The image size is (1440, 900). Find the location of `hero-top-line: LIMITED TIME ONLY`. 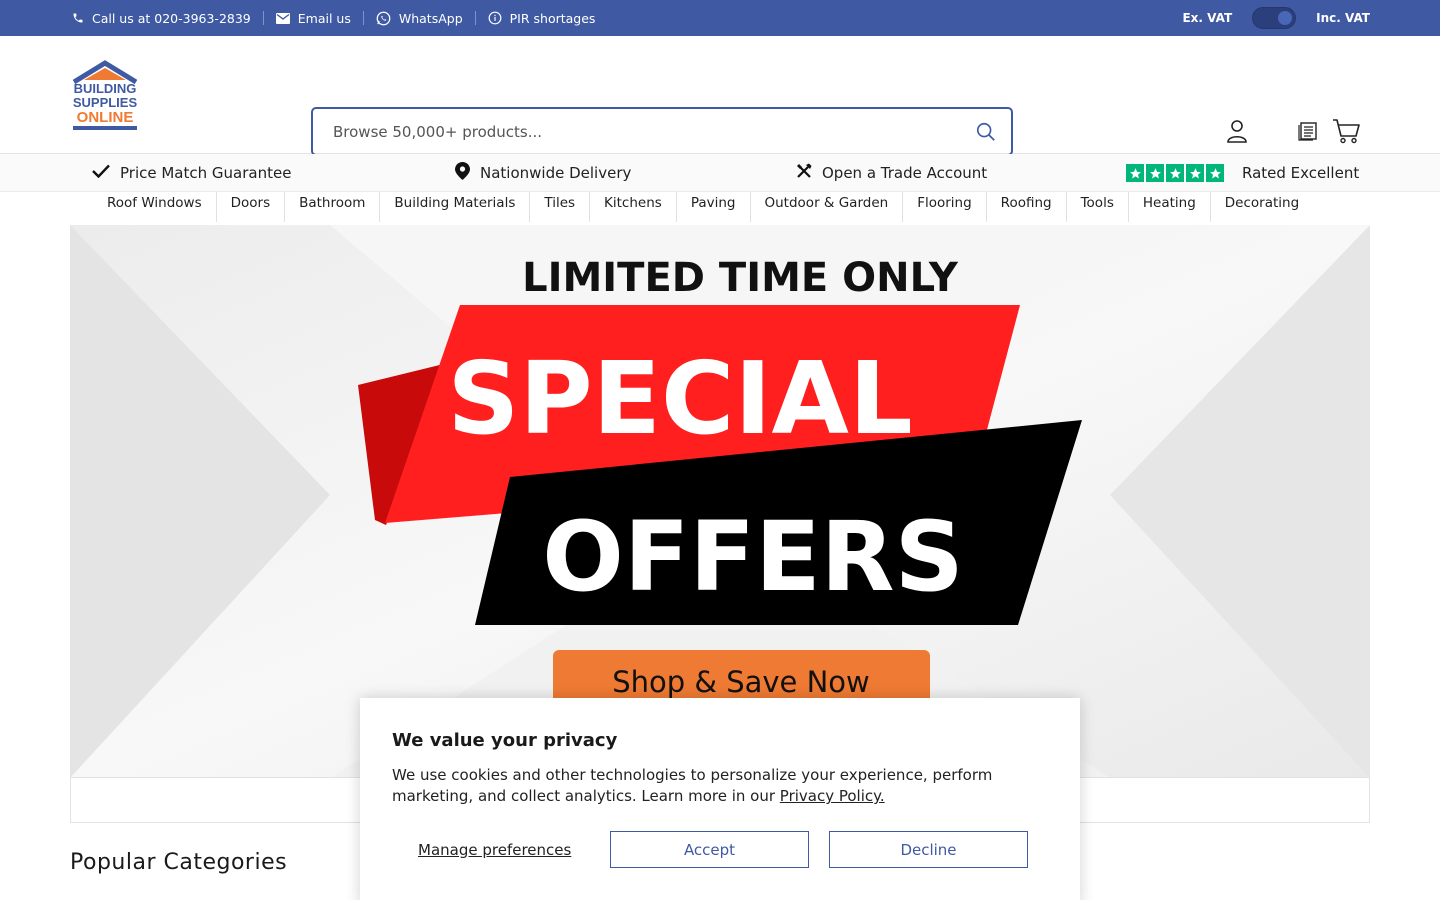

hero-top-line: LIMITED TIME ONLY is located at coordinates (740, 278).